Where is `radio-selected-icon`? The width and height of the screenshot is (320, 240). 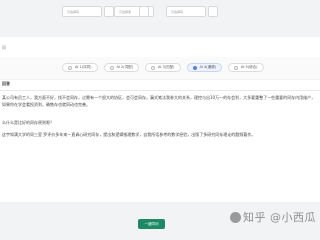 radio-selected-icon is located at coordinates (194, 67).